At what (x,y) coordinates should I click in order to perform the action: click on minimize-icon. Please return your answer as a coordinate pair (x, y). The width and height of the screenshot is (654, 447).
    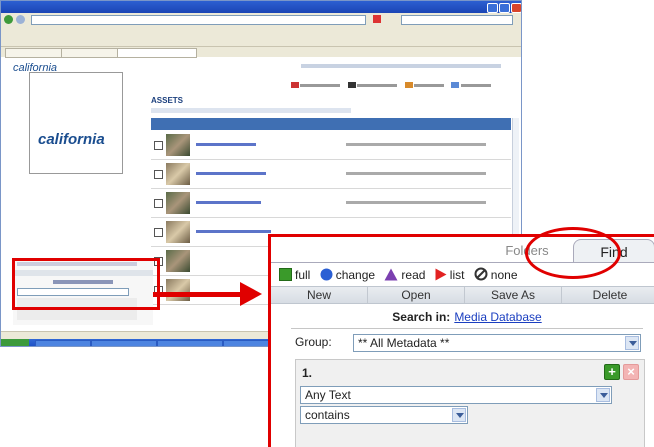
    Looking at the image, I should click on (492, 8).